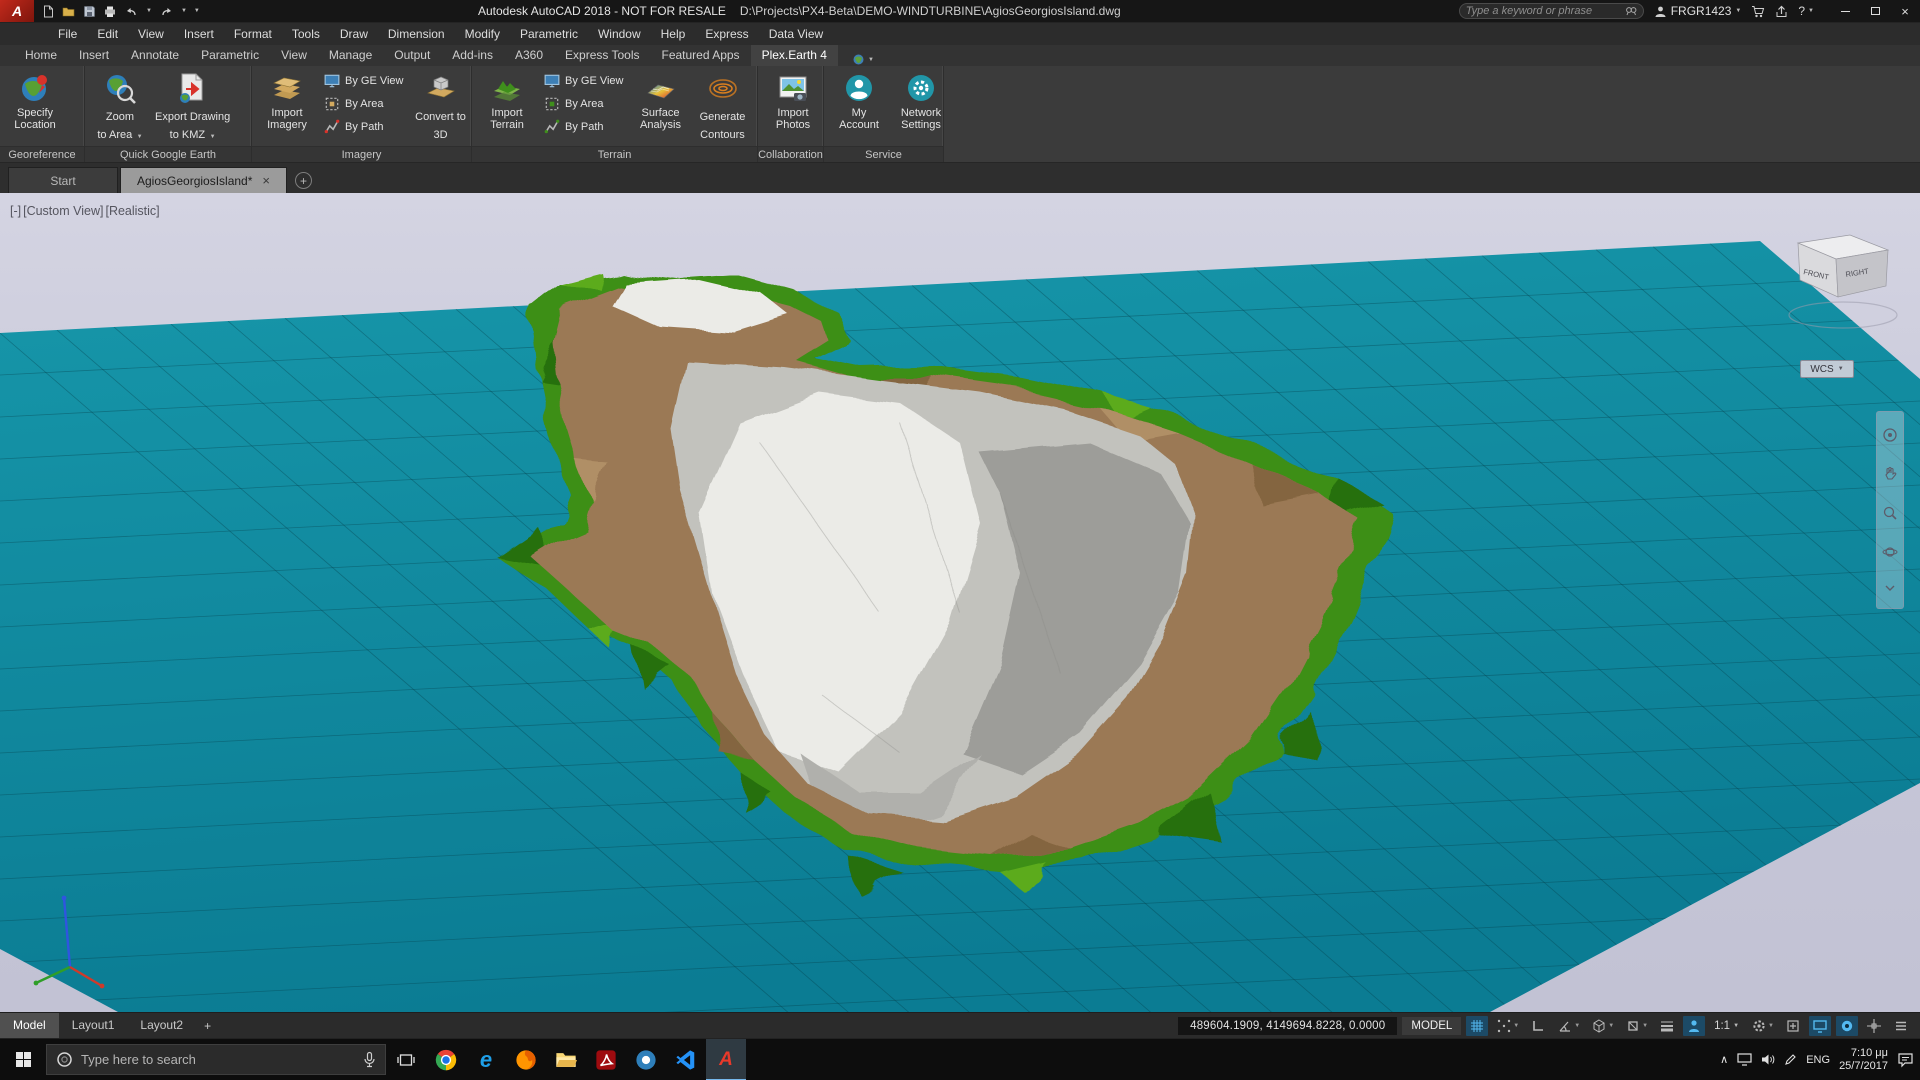 This screenshot has height=1080, width=1920. I want to click on menu-window: Window, so click(619, 34).